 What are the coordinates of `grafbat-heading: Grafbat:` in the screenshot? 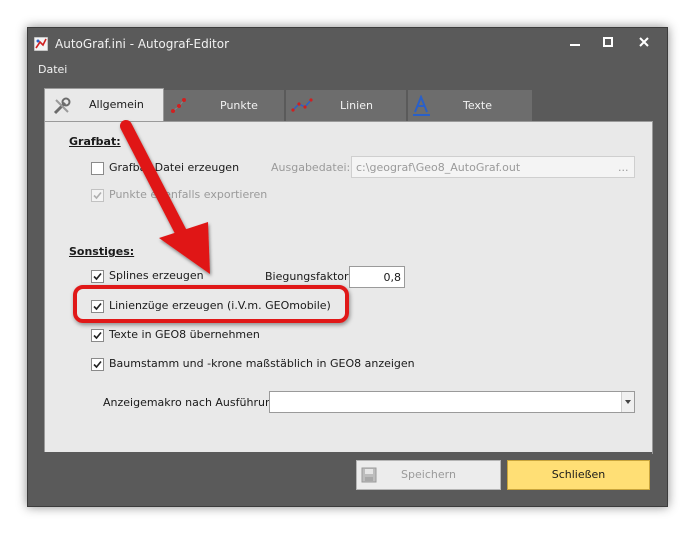 It's located at (95, 141).